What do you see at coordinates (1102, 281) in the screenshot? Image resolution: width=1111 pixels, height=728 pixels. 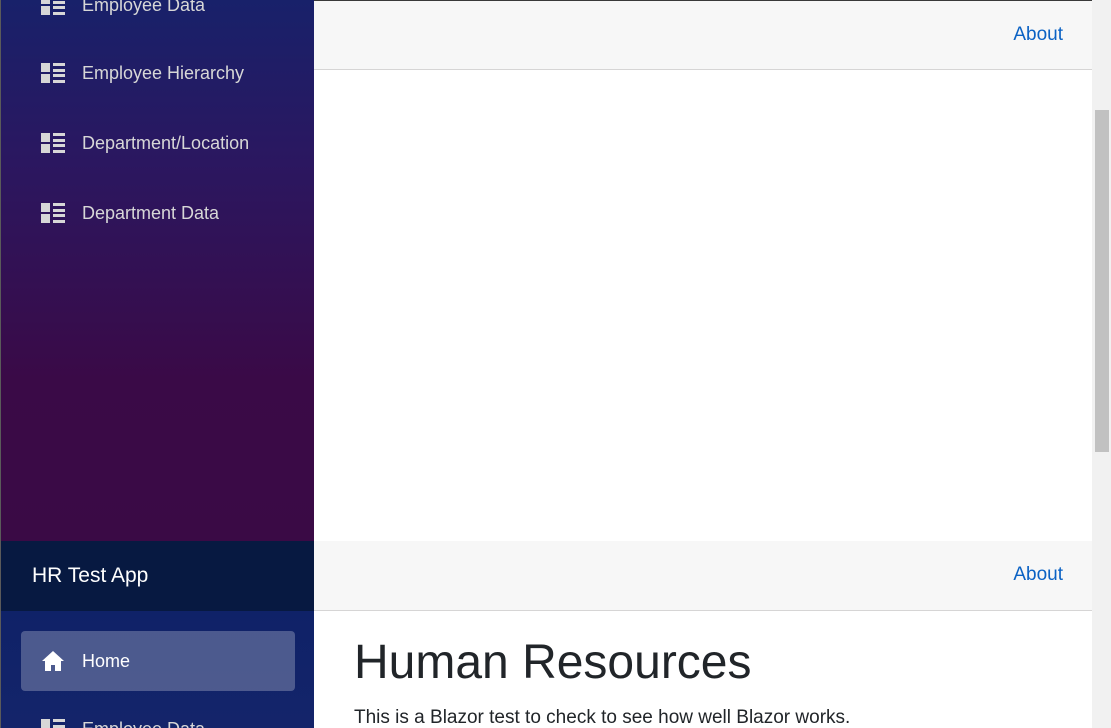 I see `scrollbar-thumb` at bounding box center [1102, 281].